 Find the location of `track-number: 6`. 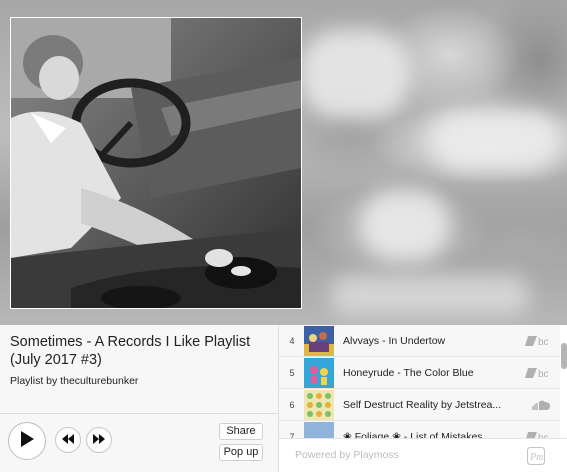

track-number: 6 is located at coordinates (292, 405).